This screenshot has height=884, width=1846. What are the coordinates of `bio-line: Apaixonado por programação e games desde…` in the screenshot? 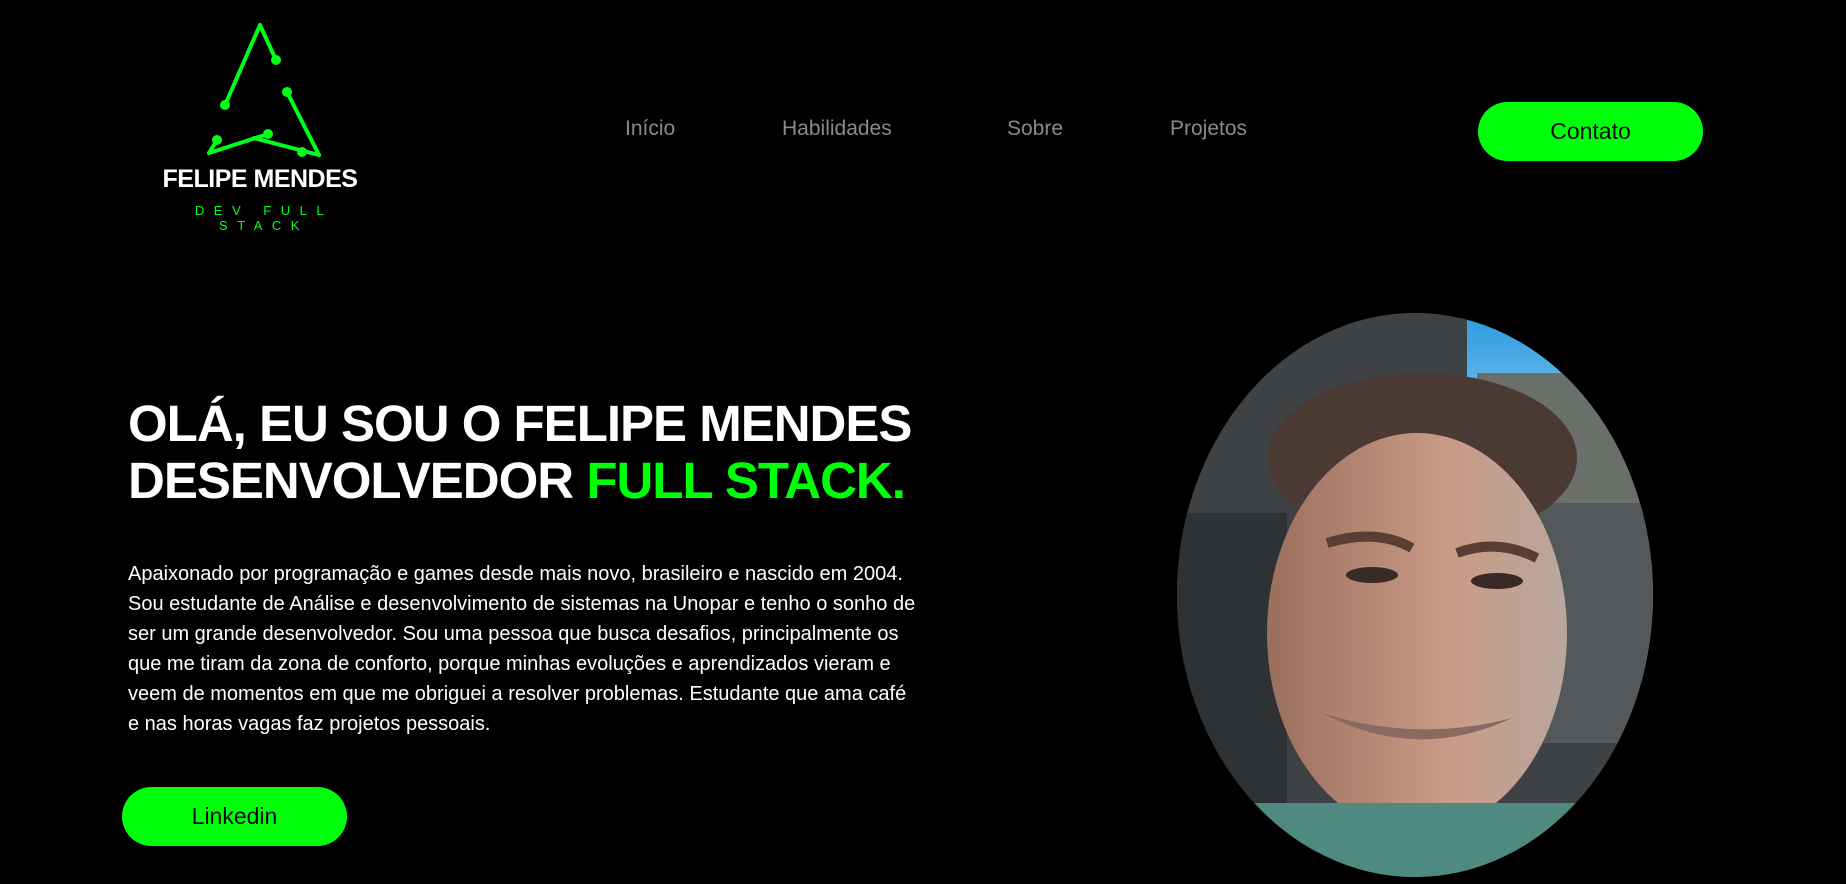 It's located at (515, 574).